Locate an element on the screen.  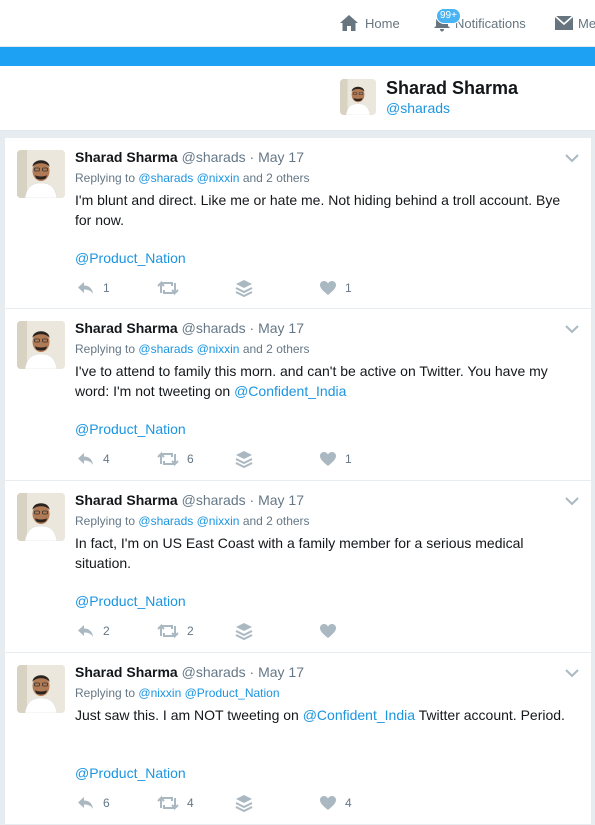
replying-to: Replying to @nixxin @Product_Nation is located at coordinates (327, 693).